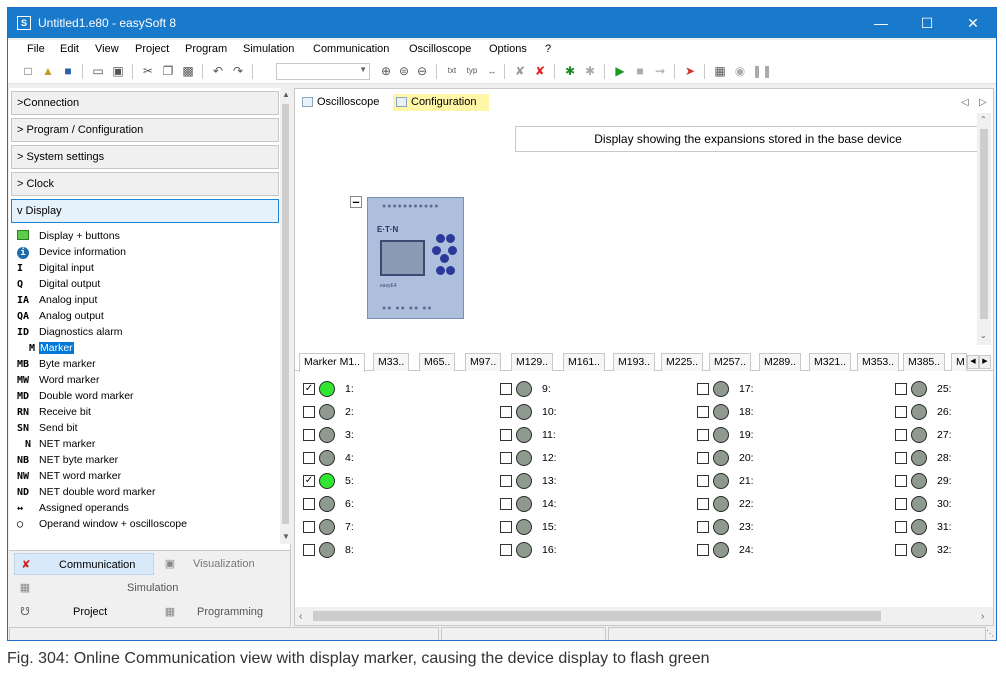  I want to click on scroll-left-icon: ‹, so click(300, 616).